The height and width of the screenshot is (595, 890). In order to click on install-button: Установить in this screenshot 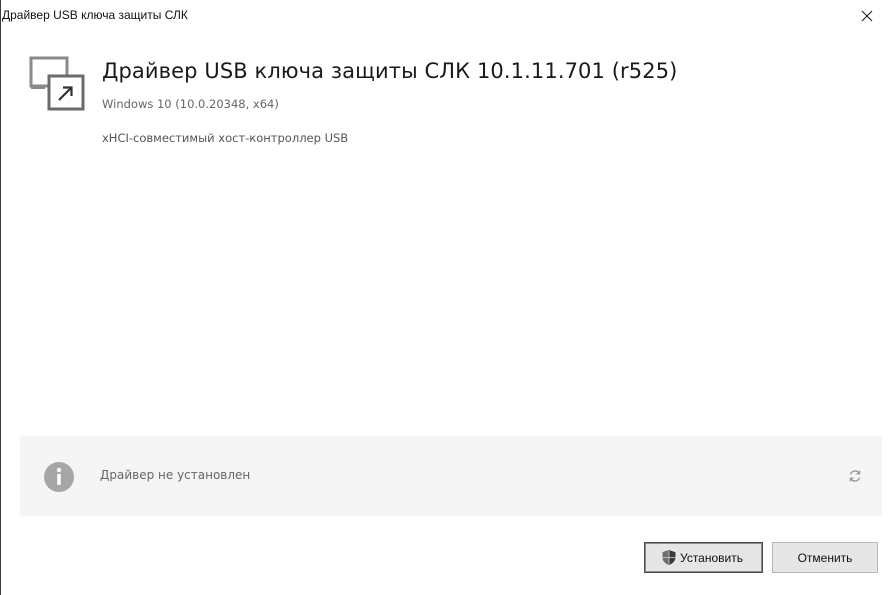, I will do `click(703, 557)`.